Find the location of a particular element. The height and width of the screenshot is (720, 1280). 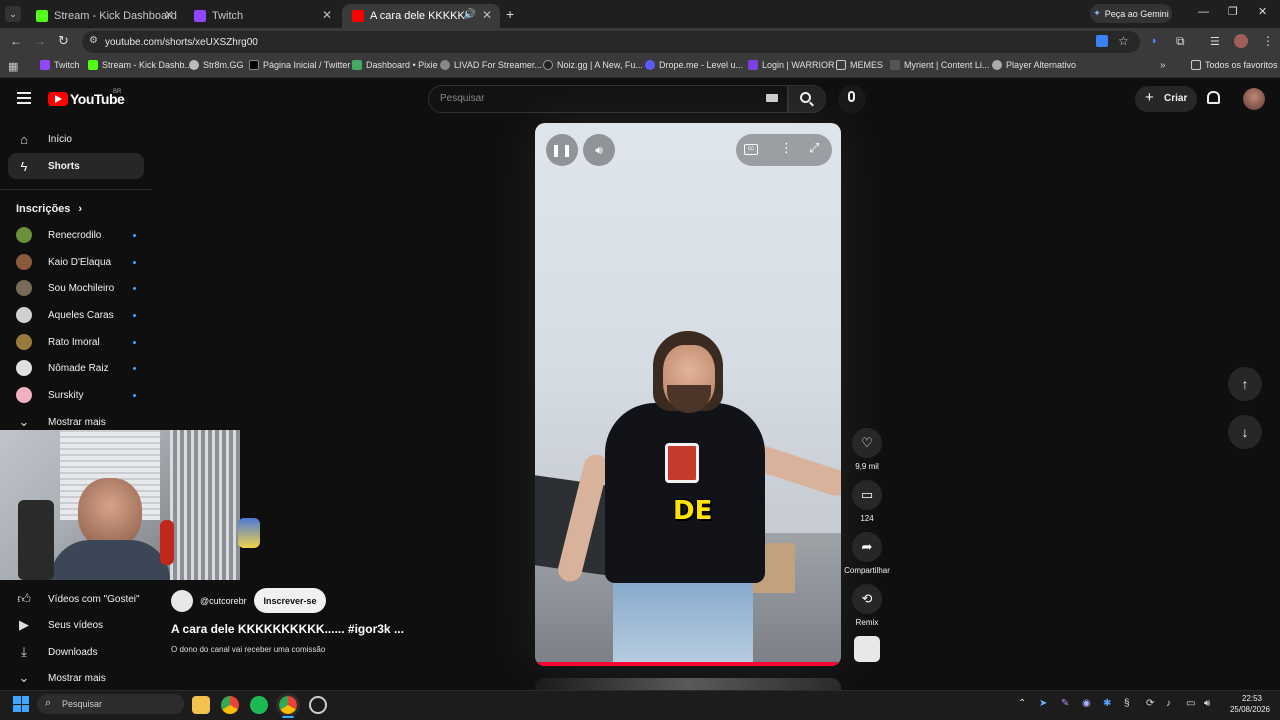

bookmark-warrior: Login | WARRIOR is located at coordinates (791, 65).